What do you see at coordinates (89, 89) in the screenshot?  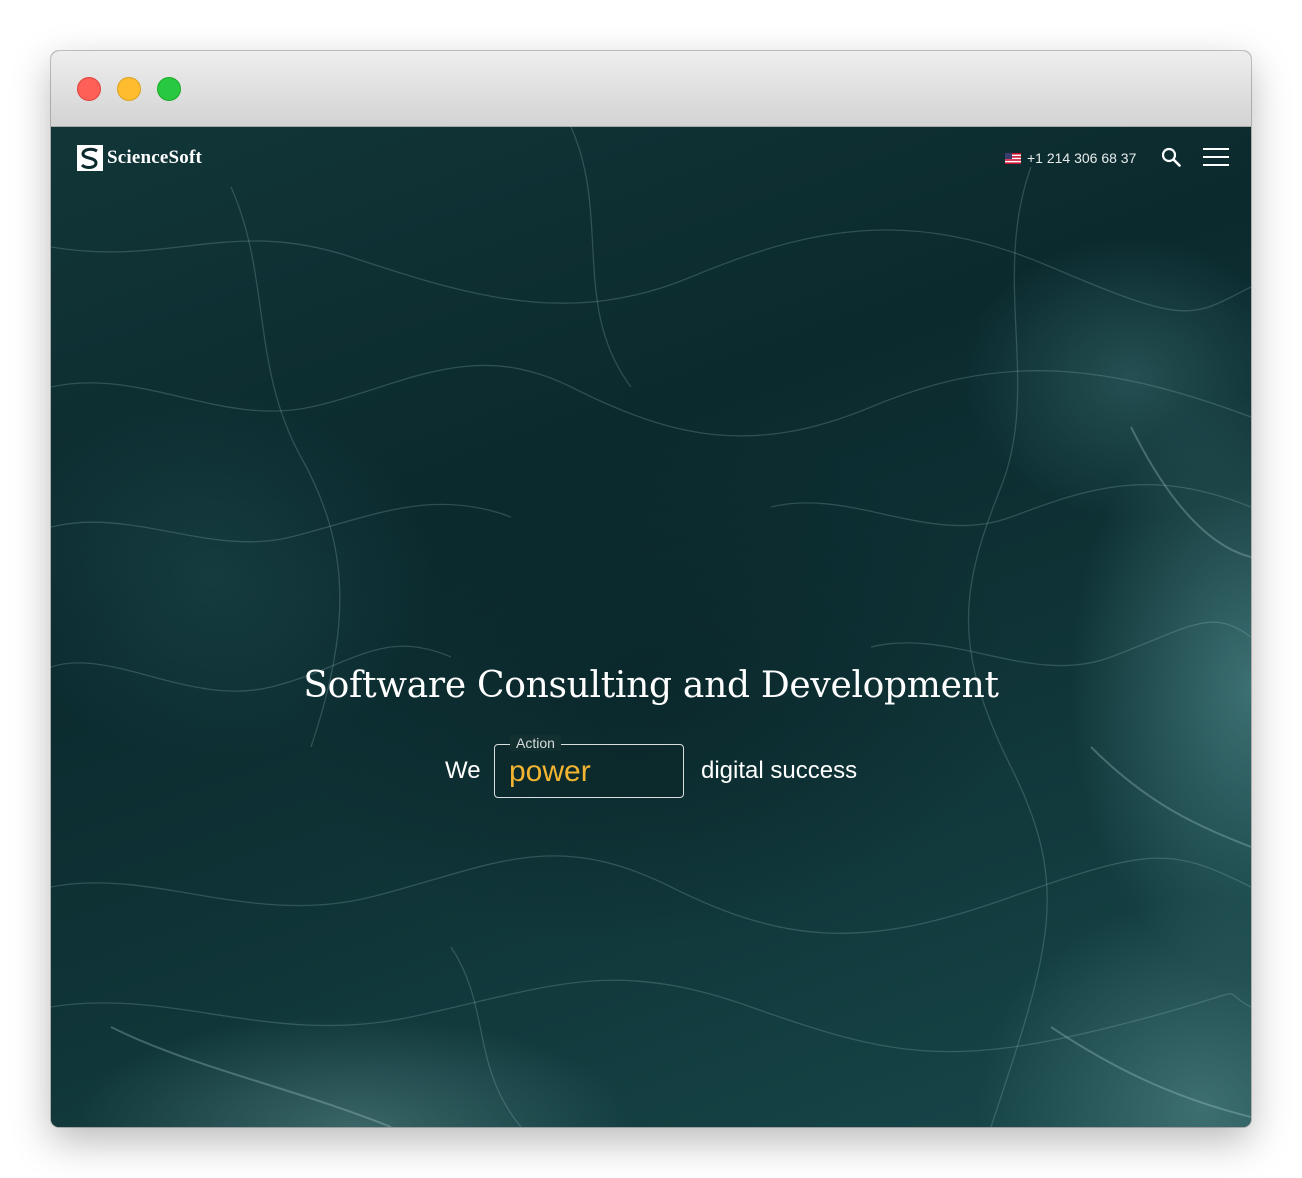 I see `close-window-button` at bounding box center [89, 89].